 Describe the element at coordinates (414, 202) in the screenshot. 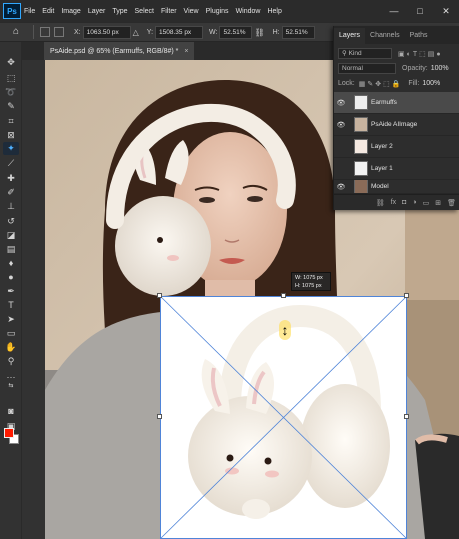

I see `adjustment-icon: ◑` at that location.